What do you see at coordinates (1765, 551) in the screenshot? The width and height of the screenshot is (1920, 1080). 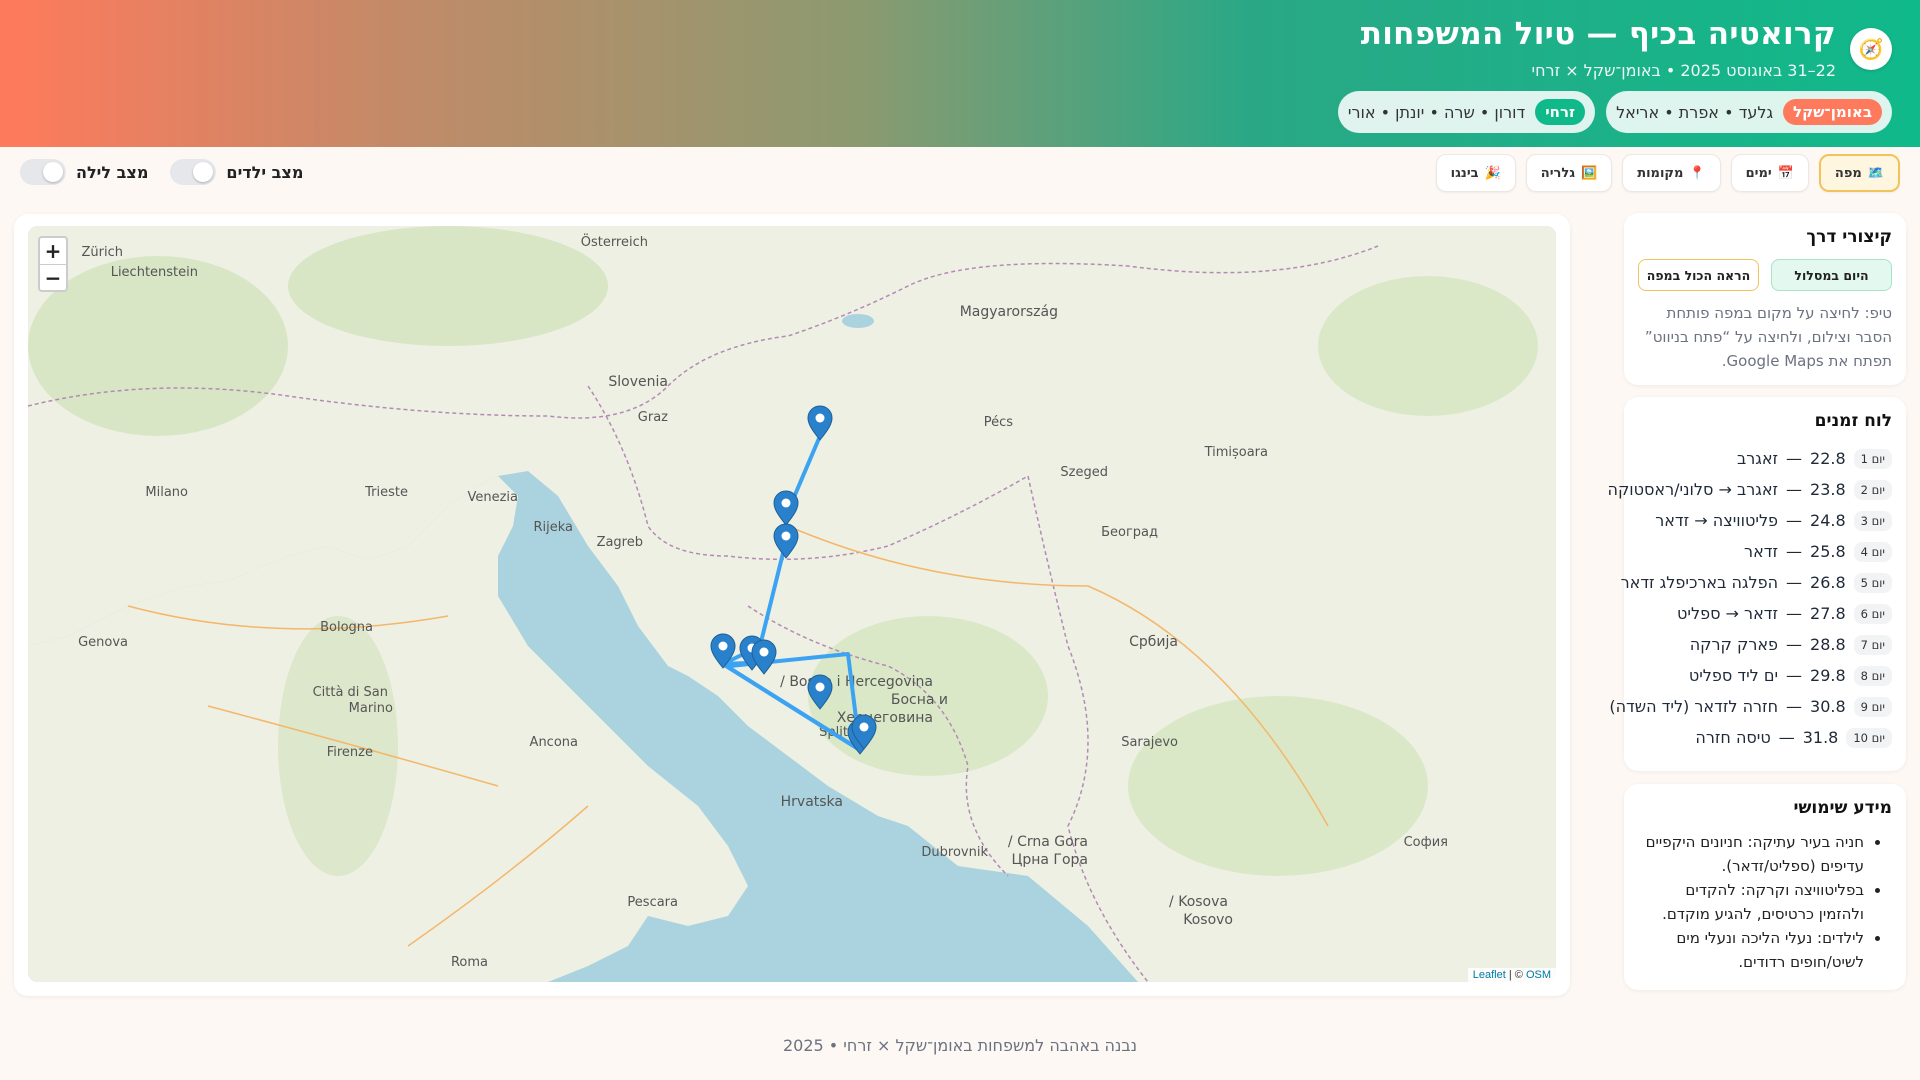 I see `schedule-row: יום 4 25.8 — זדאר` at bounding box center [1765, 551].